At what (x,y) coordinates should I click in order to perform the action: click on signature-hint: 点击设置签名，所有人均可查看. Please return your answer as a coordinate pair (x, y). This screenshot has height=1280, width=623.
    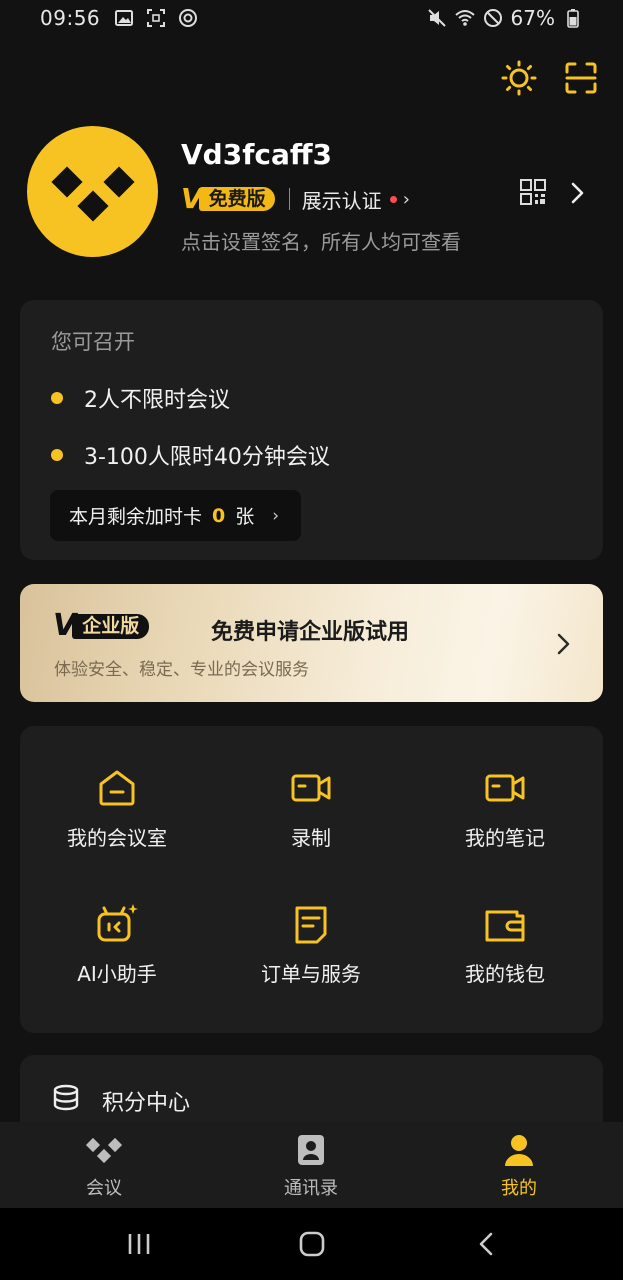
    Looking at the image, I should click on (321, 240).